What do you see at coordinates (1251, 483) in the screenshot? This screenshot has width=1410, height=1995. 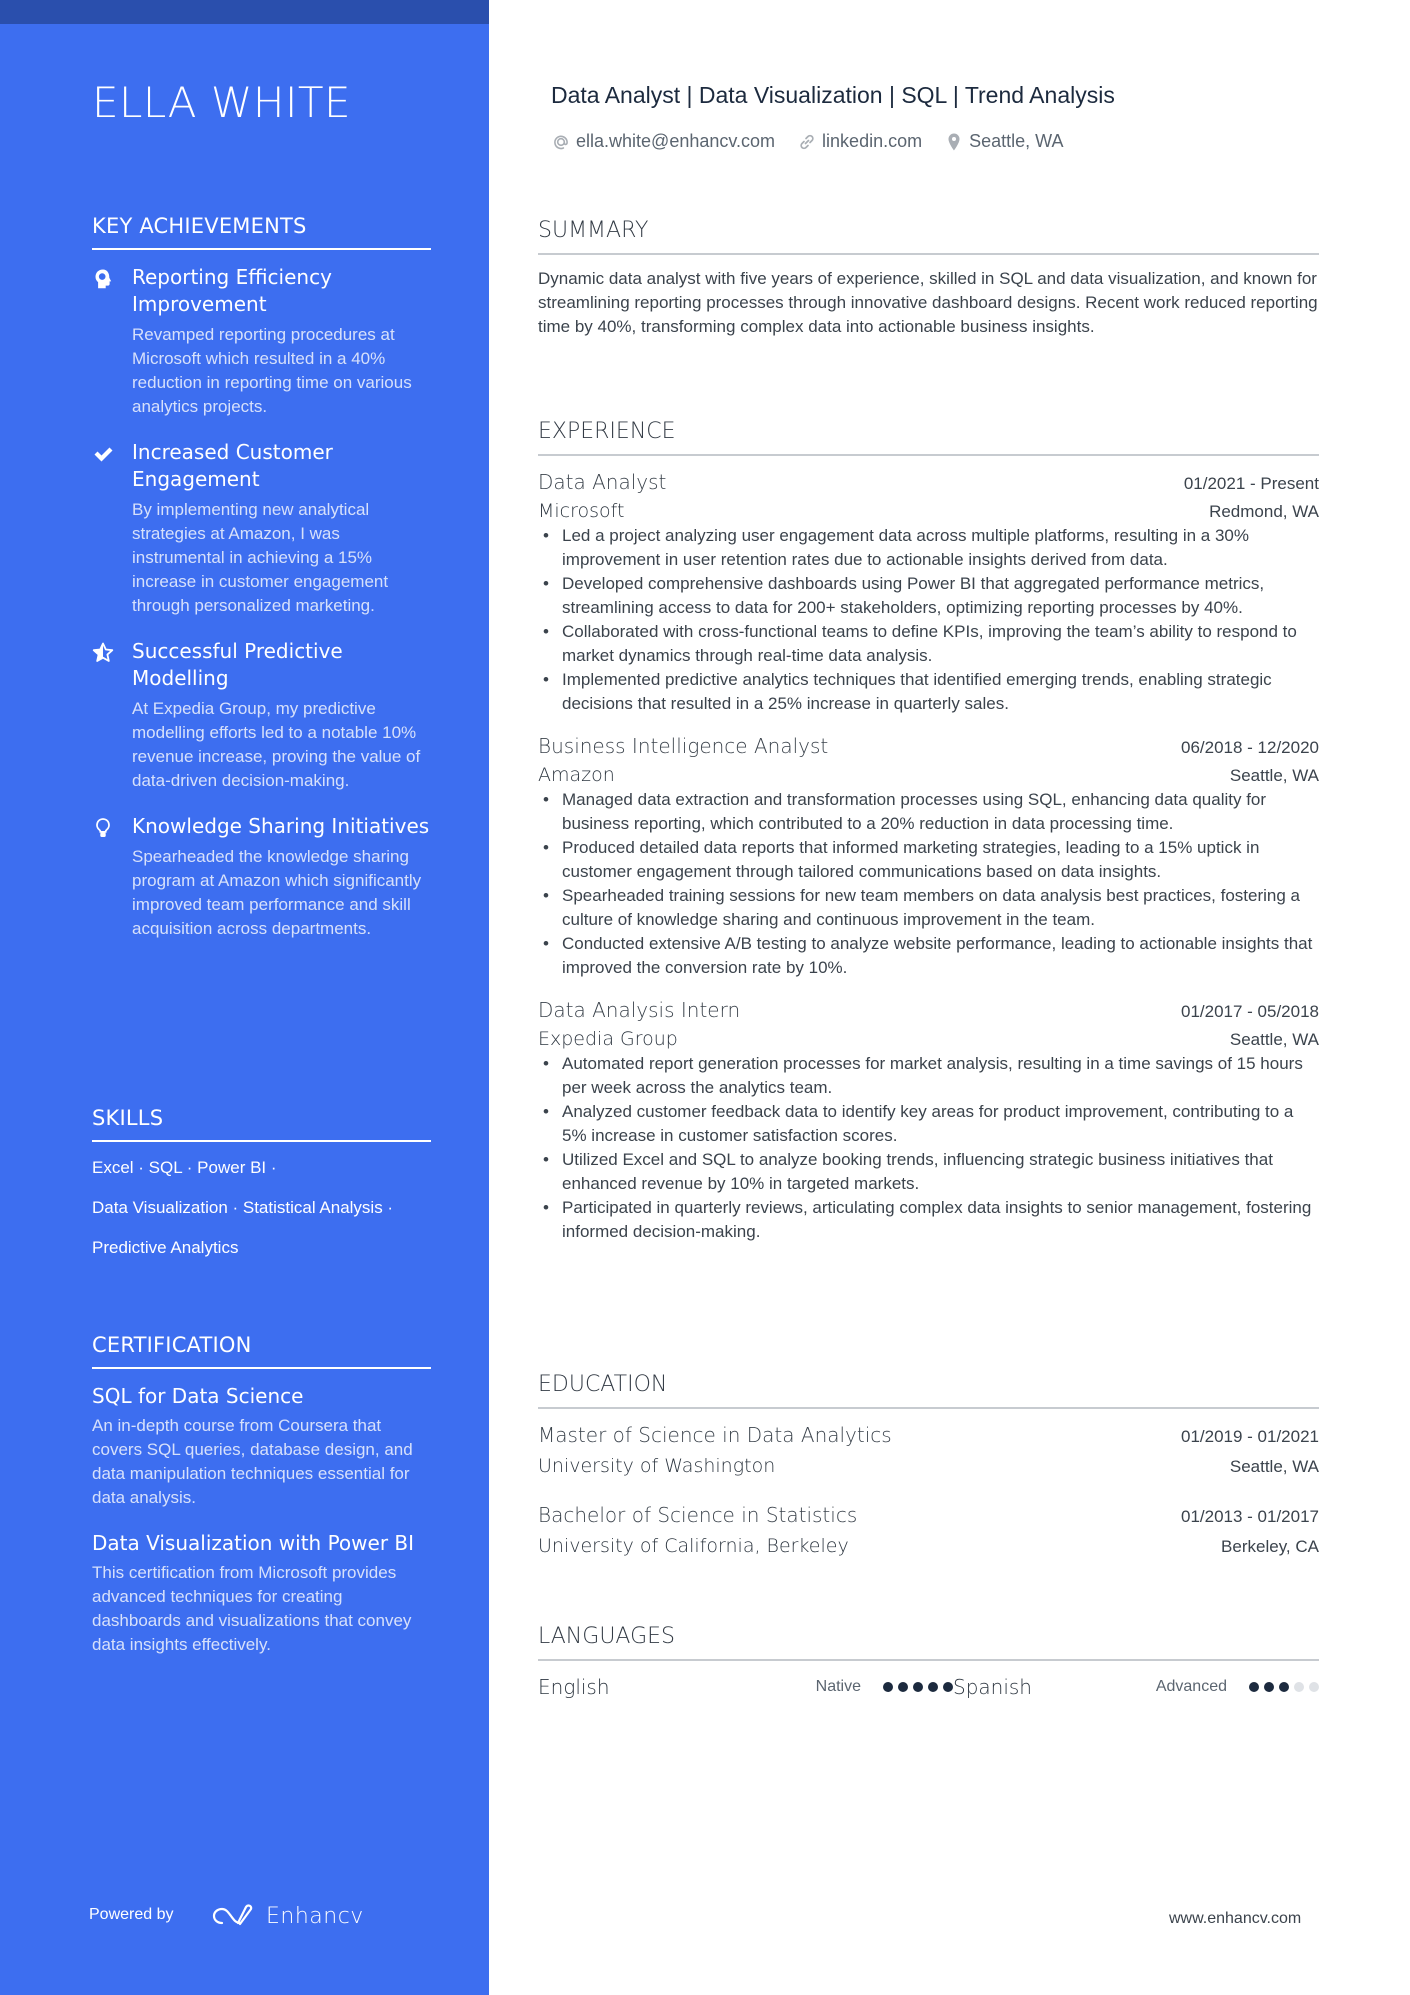 I see `job-dates: 01/2021 - Present` at bounding box center [1251, 483].